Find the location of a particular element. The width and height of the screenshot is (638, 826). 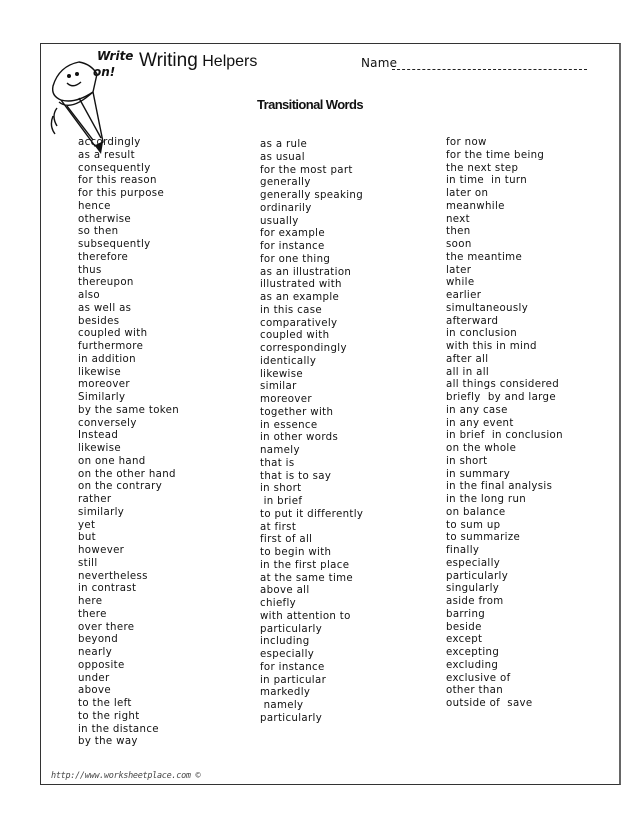

word-item: accordingly is located at coordinates (109, 142).